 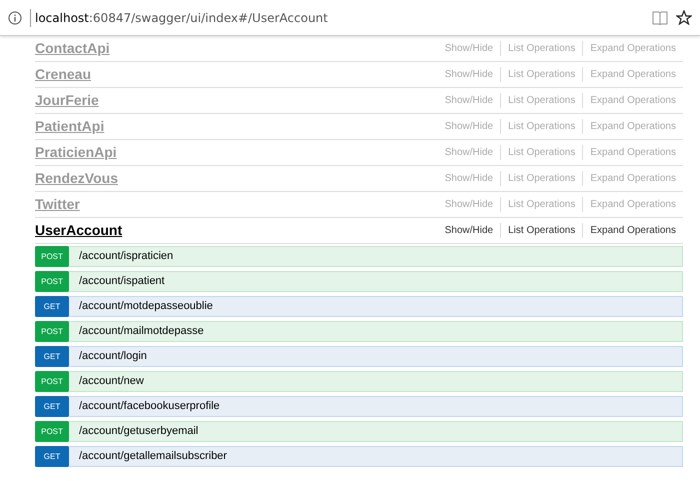 I want to click on star-icon, so click(x=684, y=18).